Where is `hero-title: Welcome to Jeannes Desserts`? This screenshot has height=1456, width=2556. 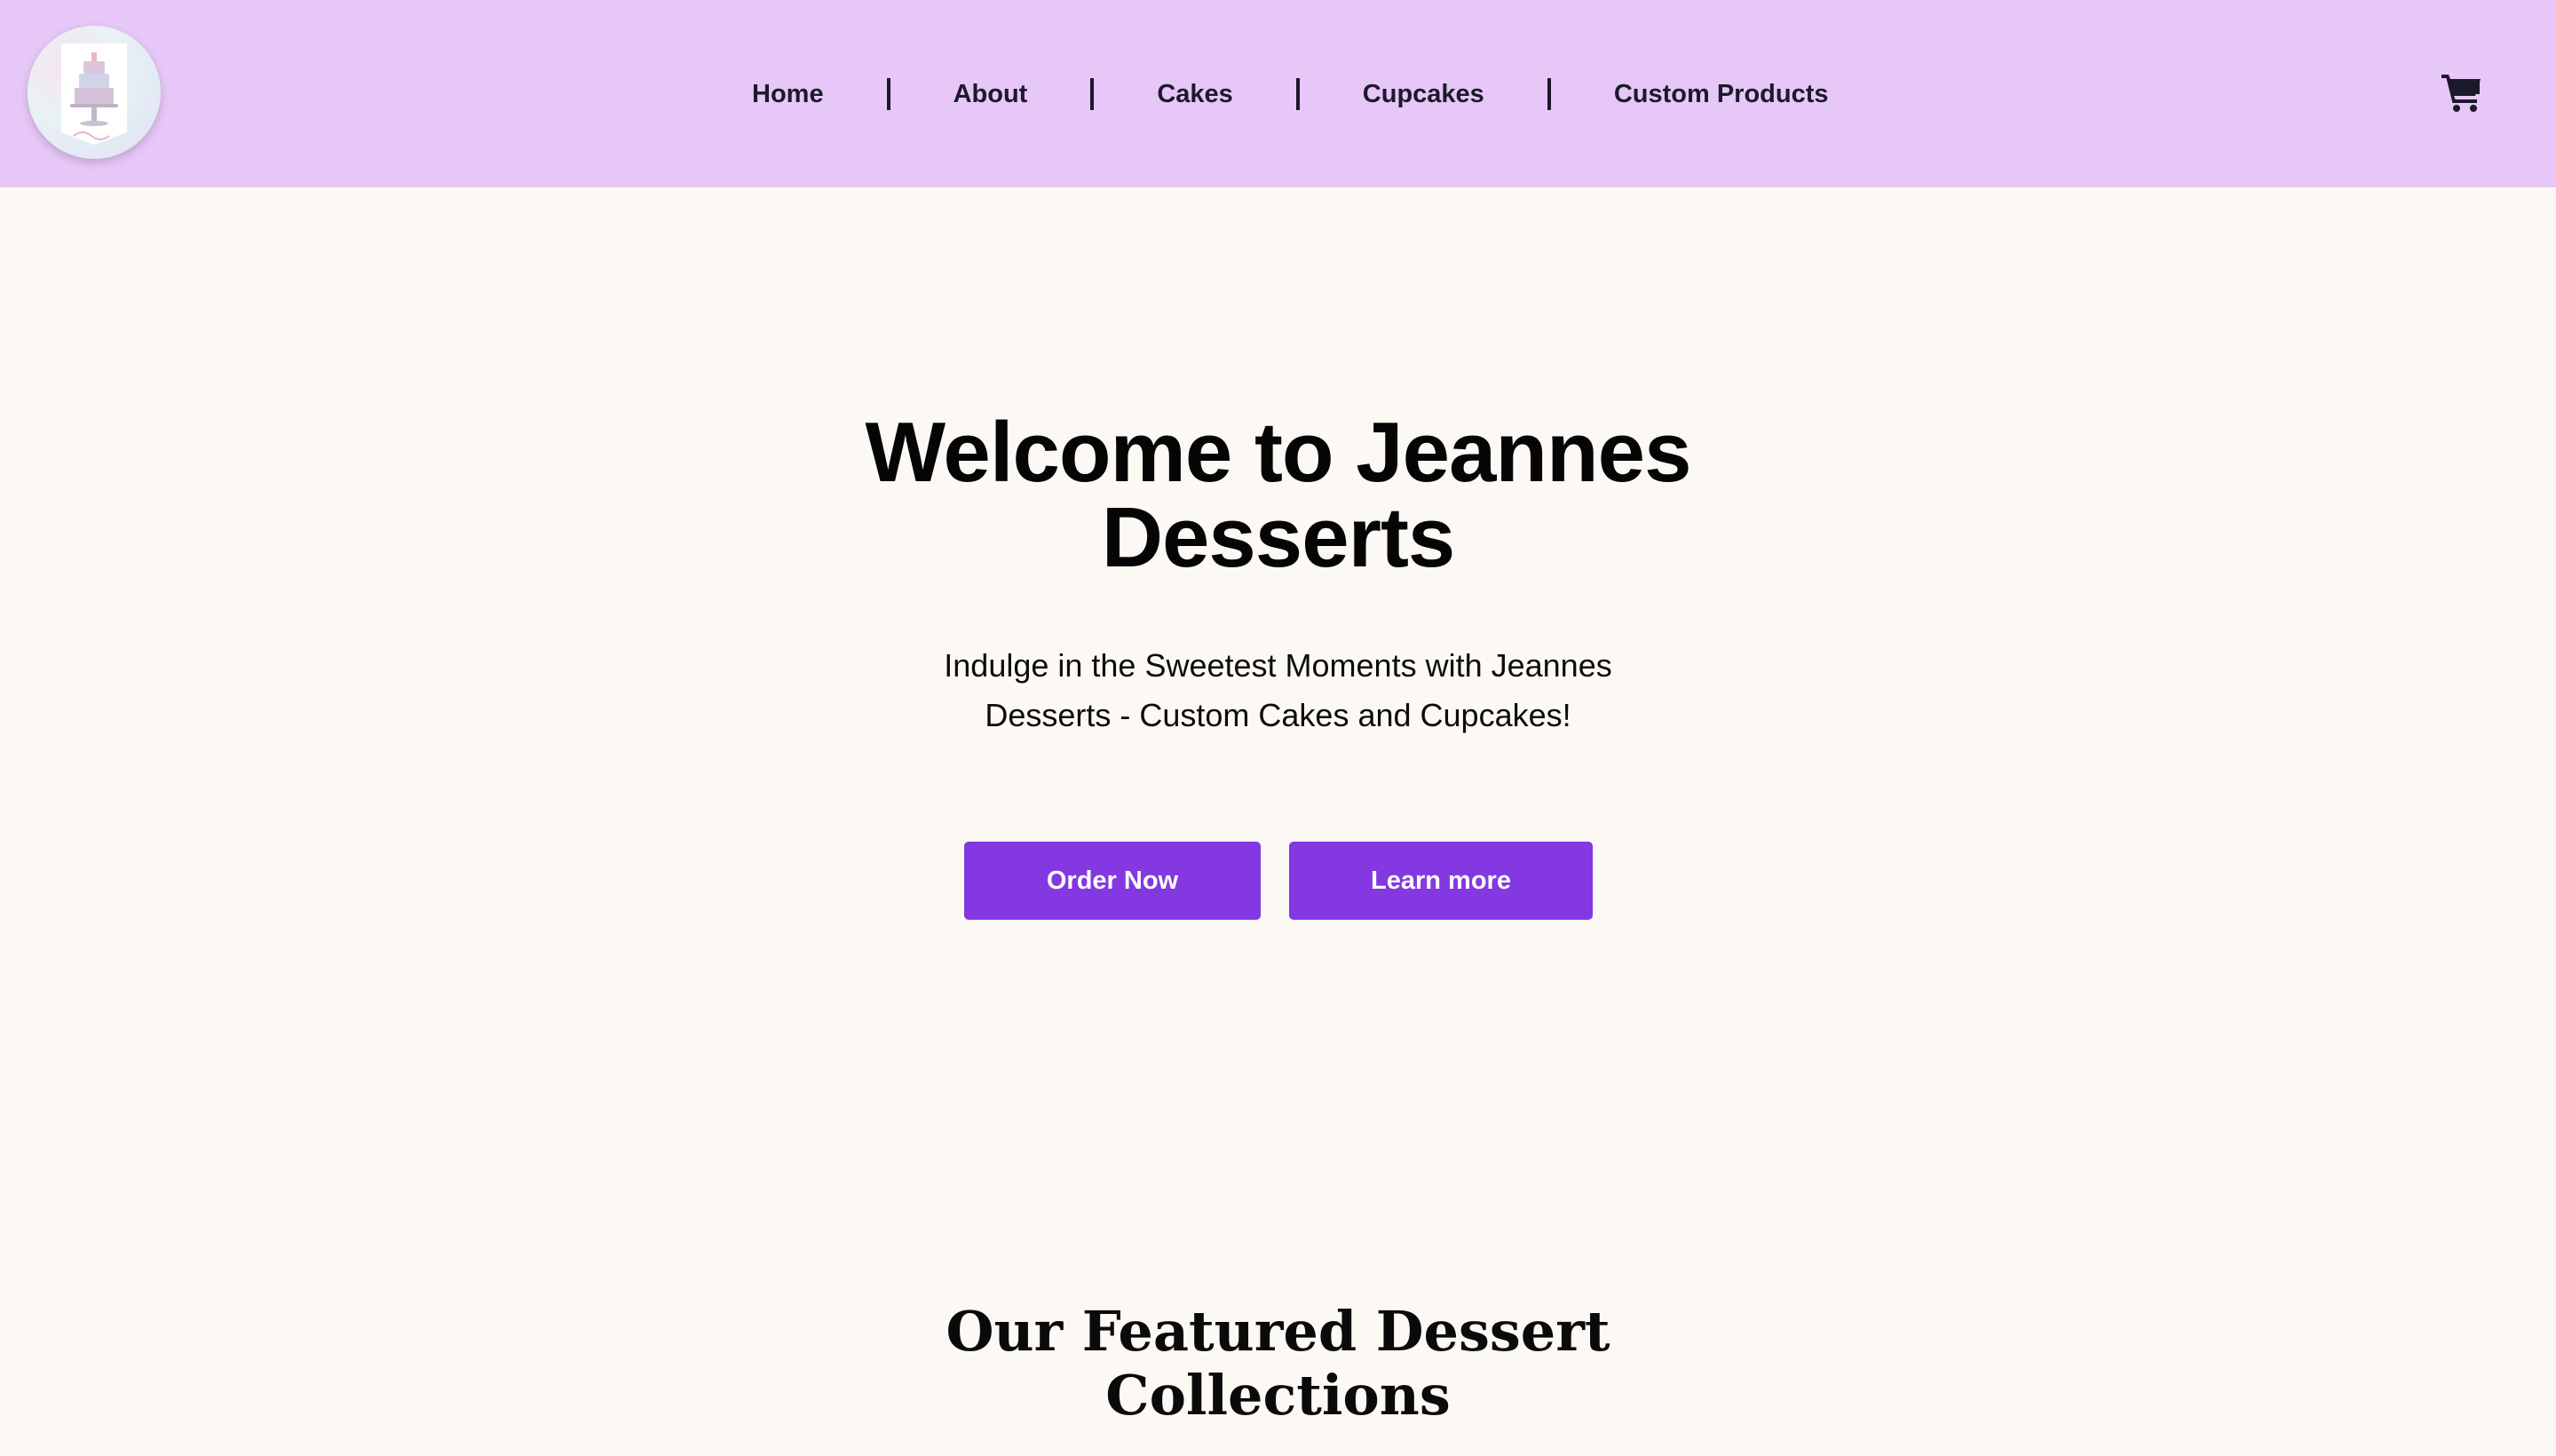 hero-title: Welcome to Jeannes Desserts is located at coordinates (1278, 495).